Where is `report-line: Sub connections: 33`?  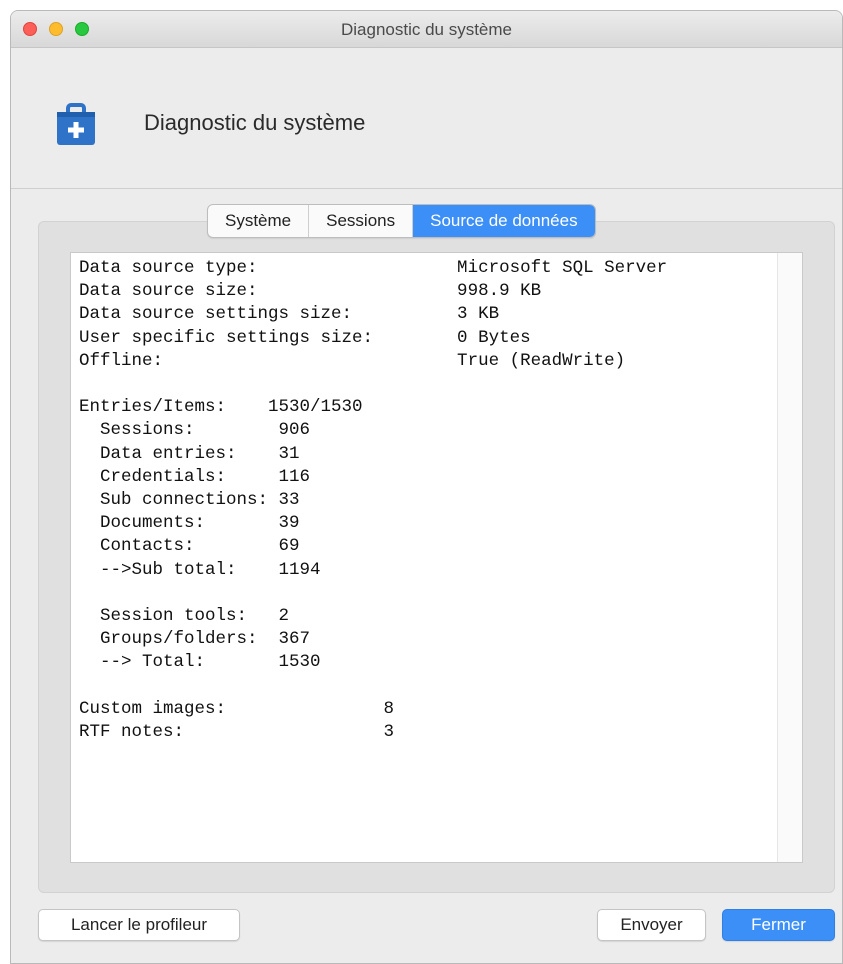 report-line: Sub connections: 33 is located at coordinates (189, 500).